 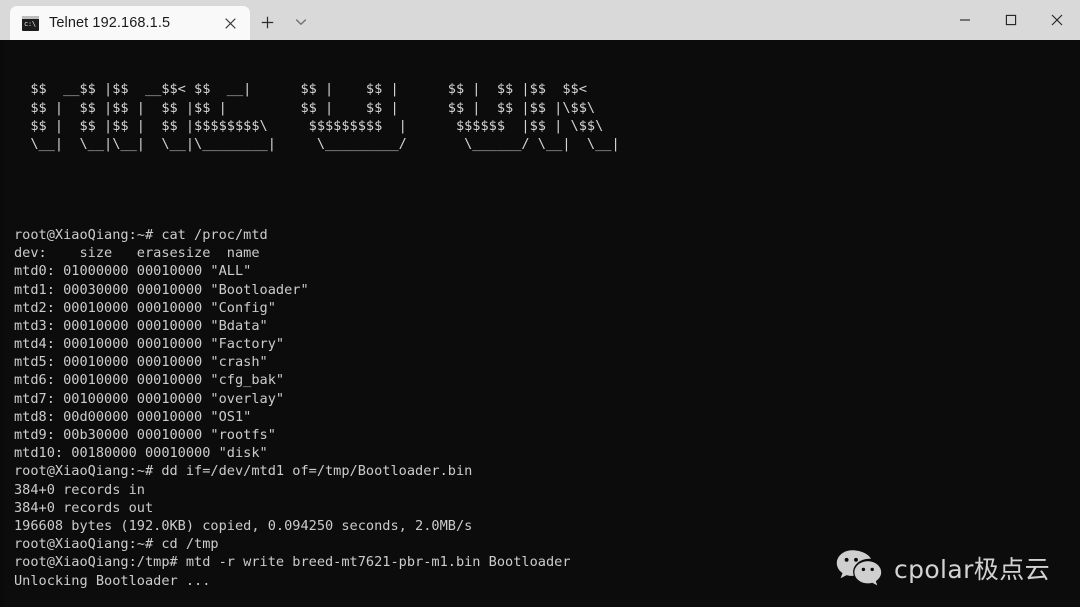 I want to click on terminal-line: root@XiaoQiang:~# cat /proc/mtd, so click(x=141, y=234).